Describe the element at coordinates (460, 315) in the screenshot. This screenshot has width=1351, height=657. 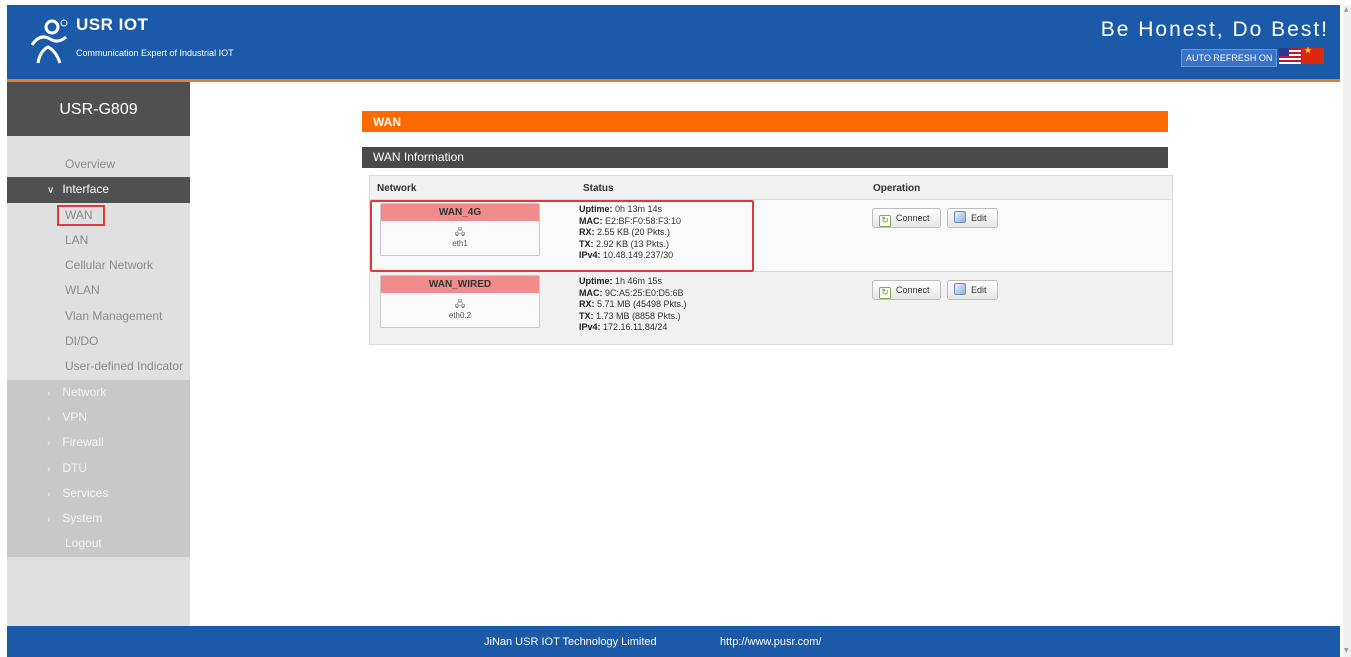
I see `network-device: eth0.2` at that location.